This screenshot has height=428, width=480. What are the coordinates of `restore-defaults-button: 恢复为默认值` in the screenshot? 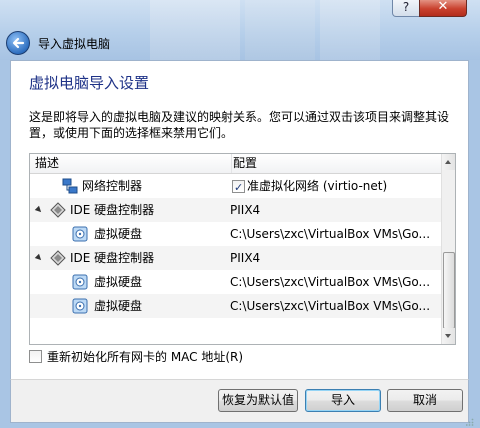 It's located at (258, 400).